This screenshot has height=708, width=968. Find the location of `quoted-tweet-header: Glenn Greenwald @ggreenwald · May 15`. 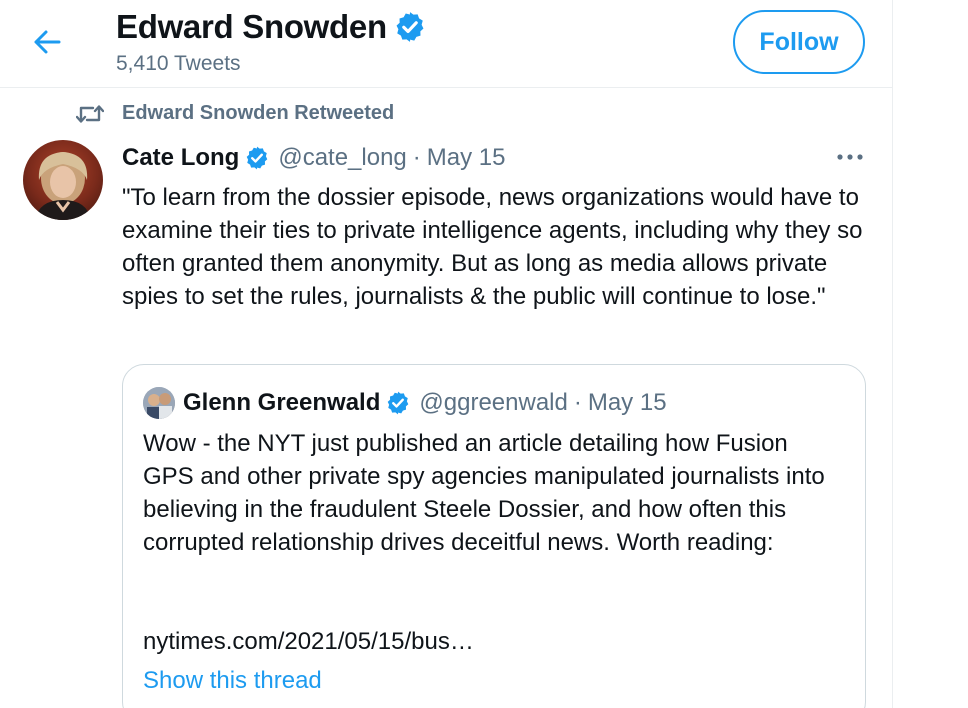

quoted-tweet-header: Glenn Greenwald @ggreenwald · May 15 is located at coordinates (405, 403).